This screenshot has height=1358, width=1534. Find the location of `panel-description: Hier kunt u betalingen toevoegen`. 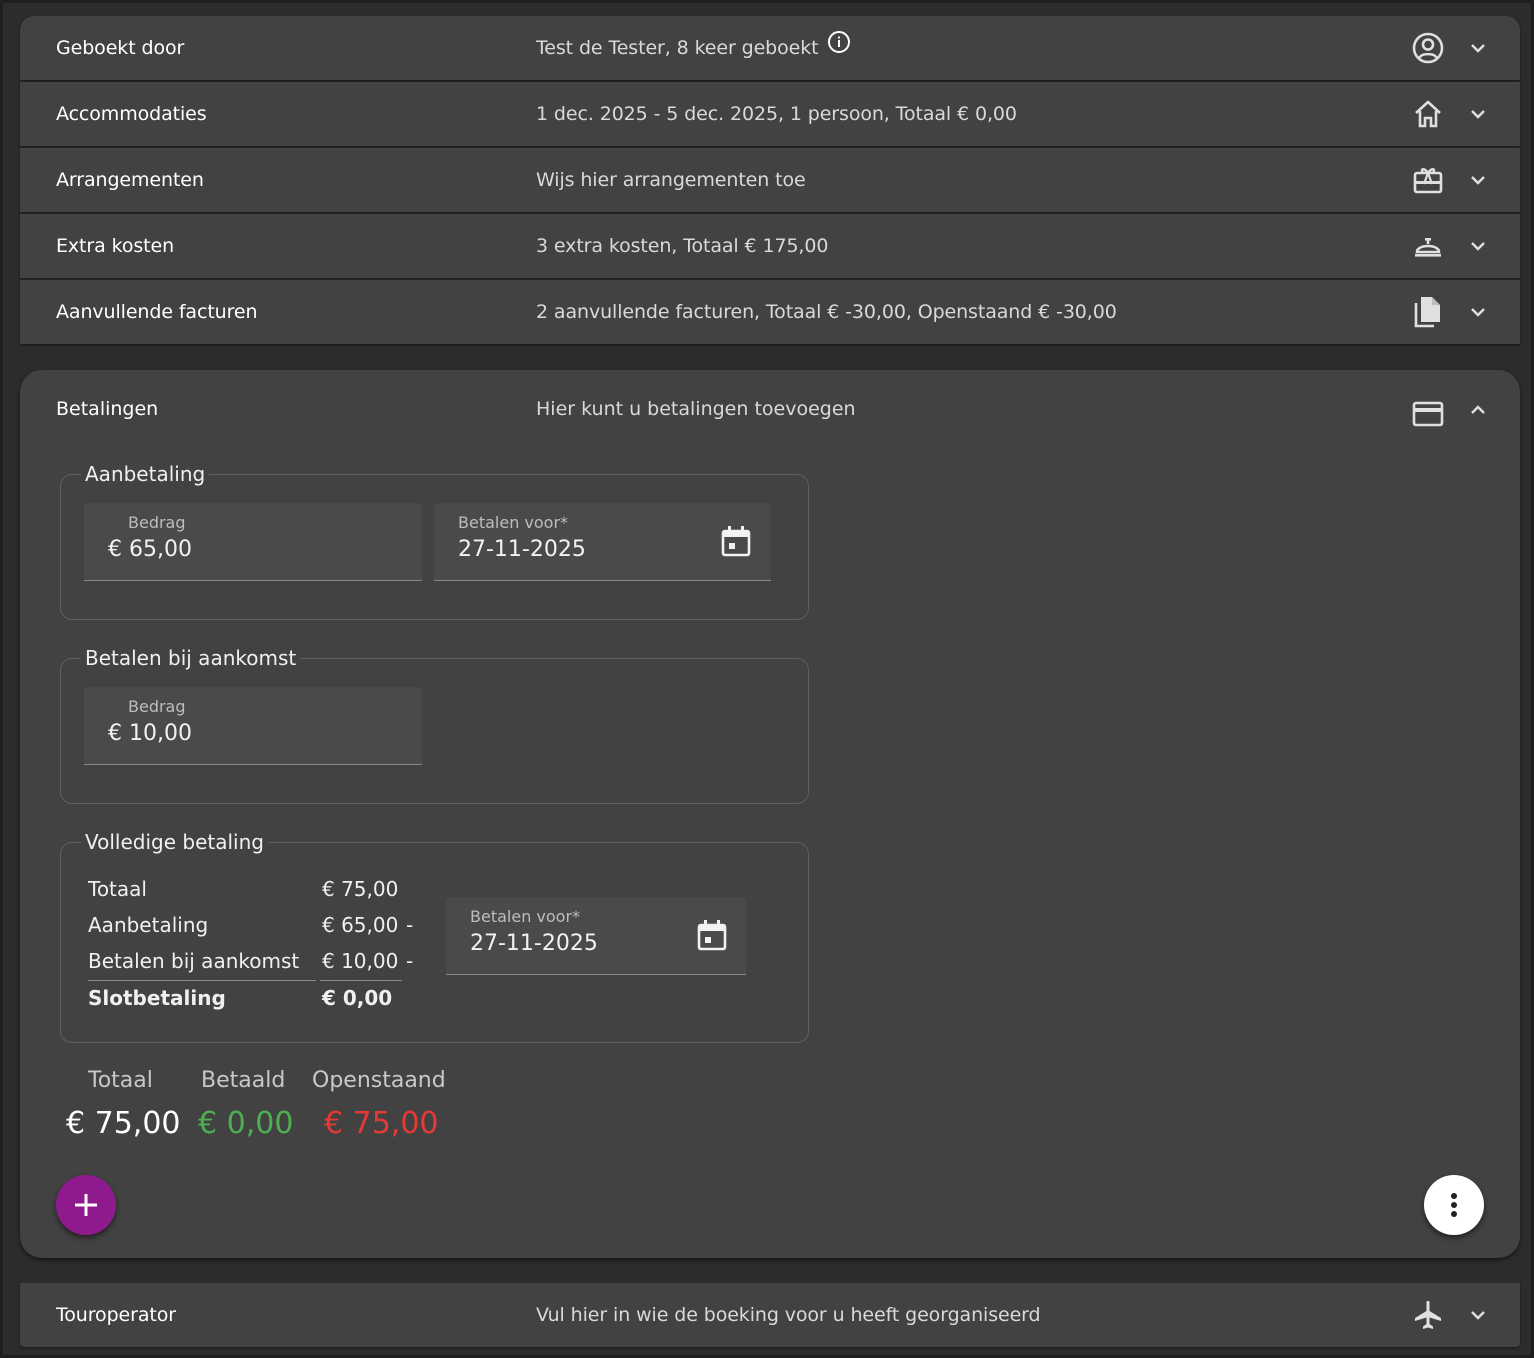

panel-description: Hier kunt u betalingen toevoegen is located at coordinates (696, 409).